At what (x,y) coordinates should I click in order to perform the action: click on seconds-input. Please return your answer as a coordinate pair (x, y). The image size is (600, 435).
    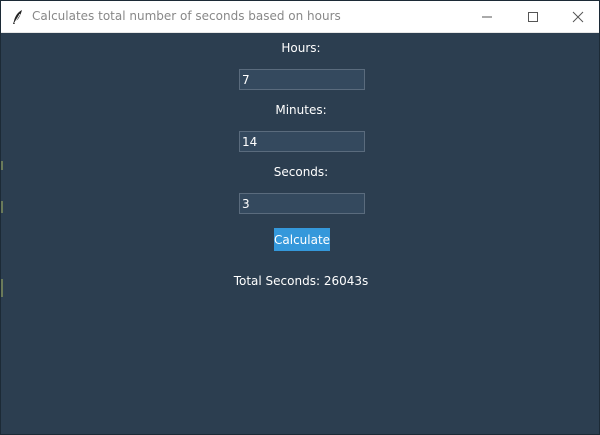
    Looking at the image, I should click on (302, 203).